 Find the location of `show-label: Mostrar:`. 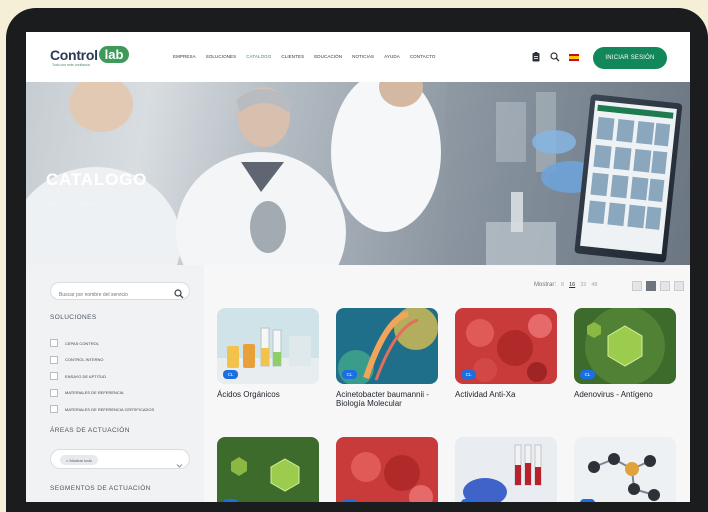

show-label: Mostrar: is located at coordinates (545, 285).